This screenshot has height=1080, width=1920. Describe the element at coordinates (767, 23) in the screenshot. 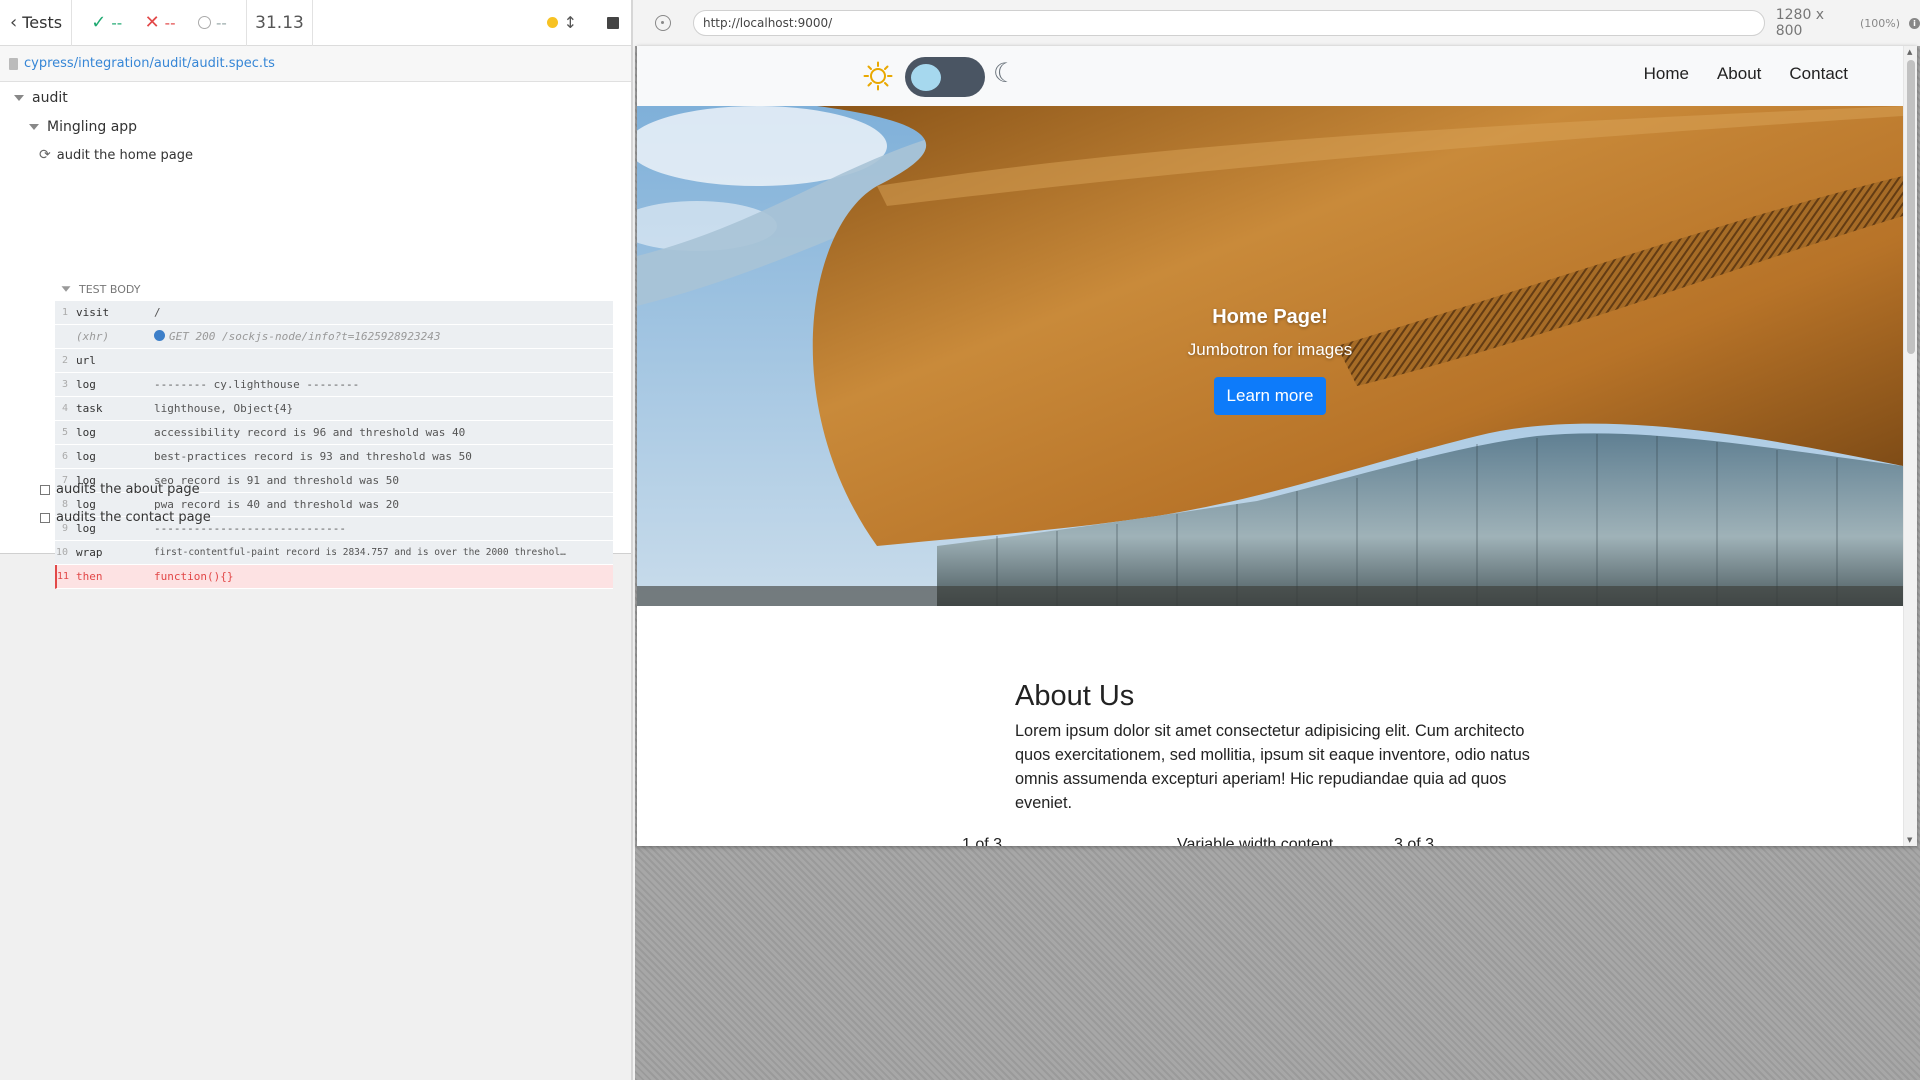

I see `url-text: http://localhost:9000/` at that location.